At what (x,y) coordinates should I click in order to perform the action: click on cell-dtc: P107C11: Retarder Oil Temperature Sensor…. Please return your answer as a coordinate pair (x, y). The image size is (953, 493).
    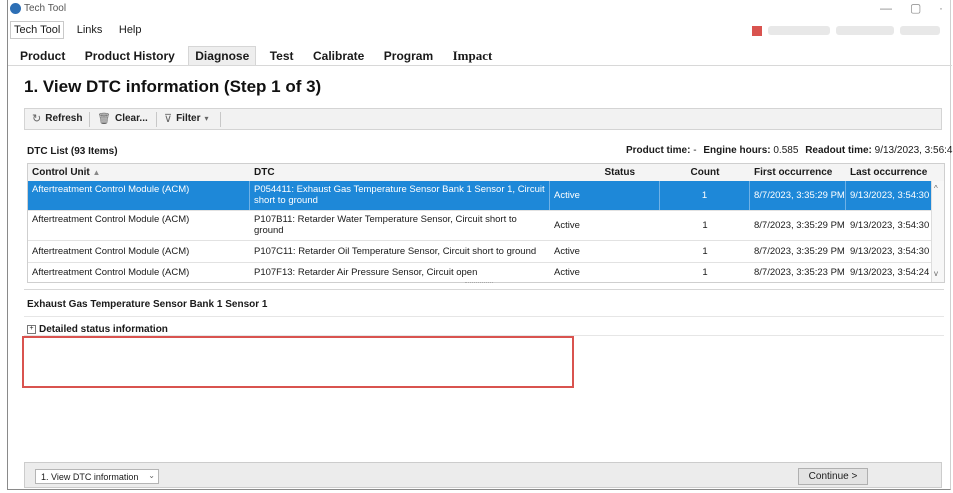
    Looking at the image, I should click on (395, 251).